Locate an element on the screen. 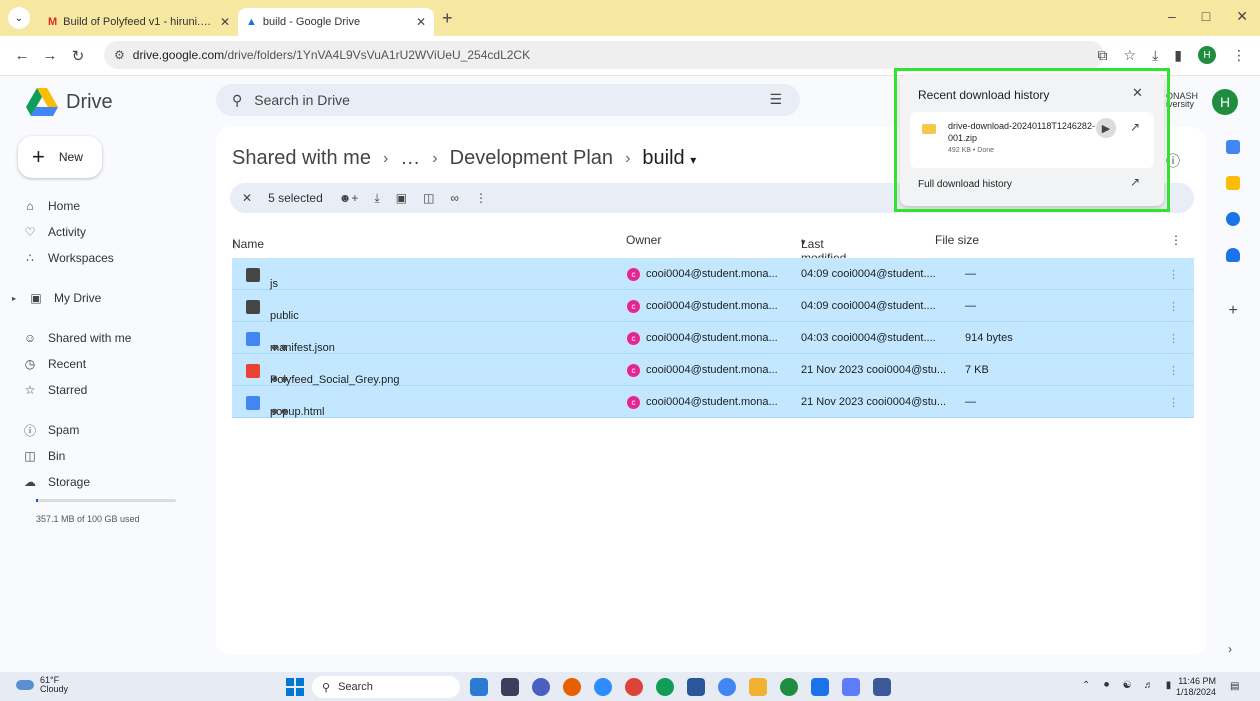 This screenshot has height=701, width=1260. sidebar-item-shared: ☺ Shared with me is located at coordinates (112, 338).